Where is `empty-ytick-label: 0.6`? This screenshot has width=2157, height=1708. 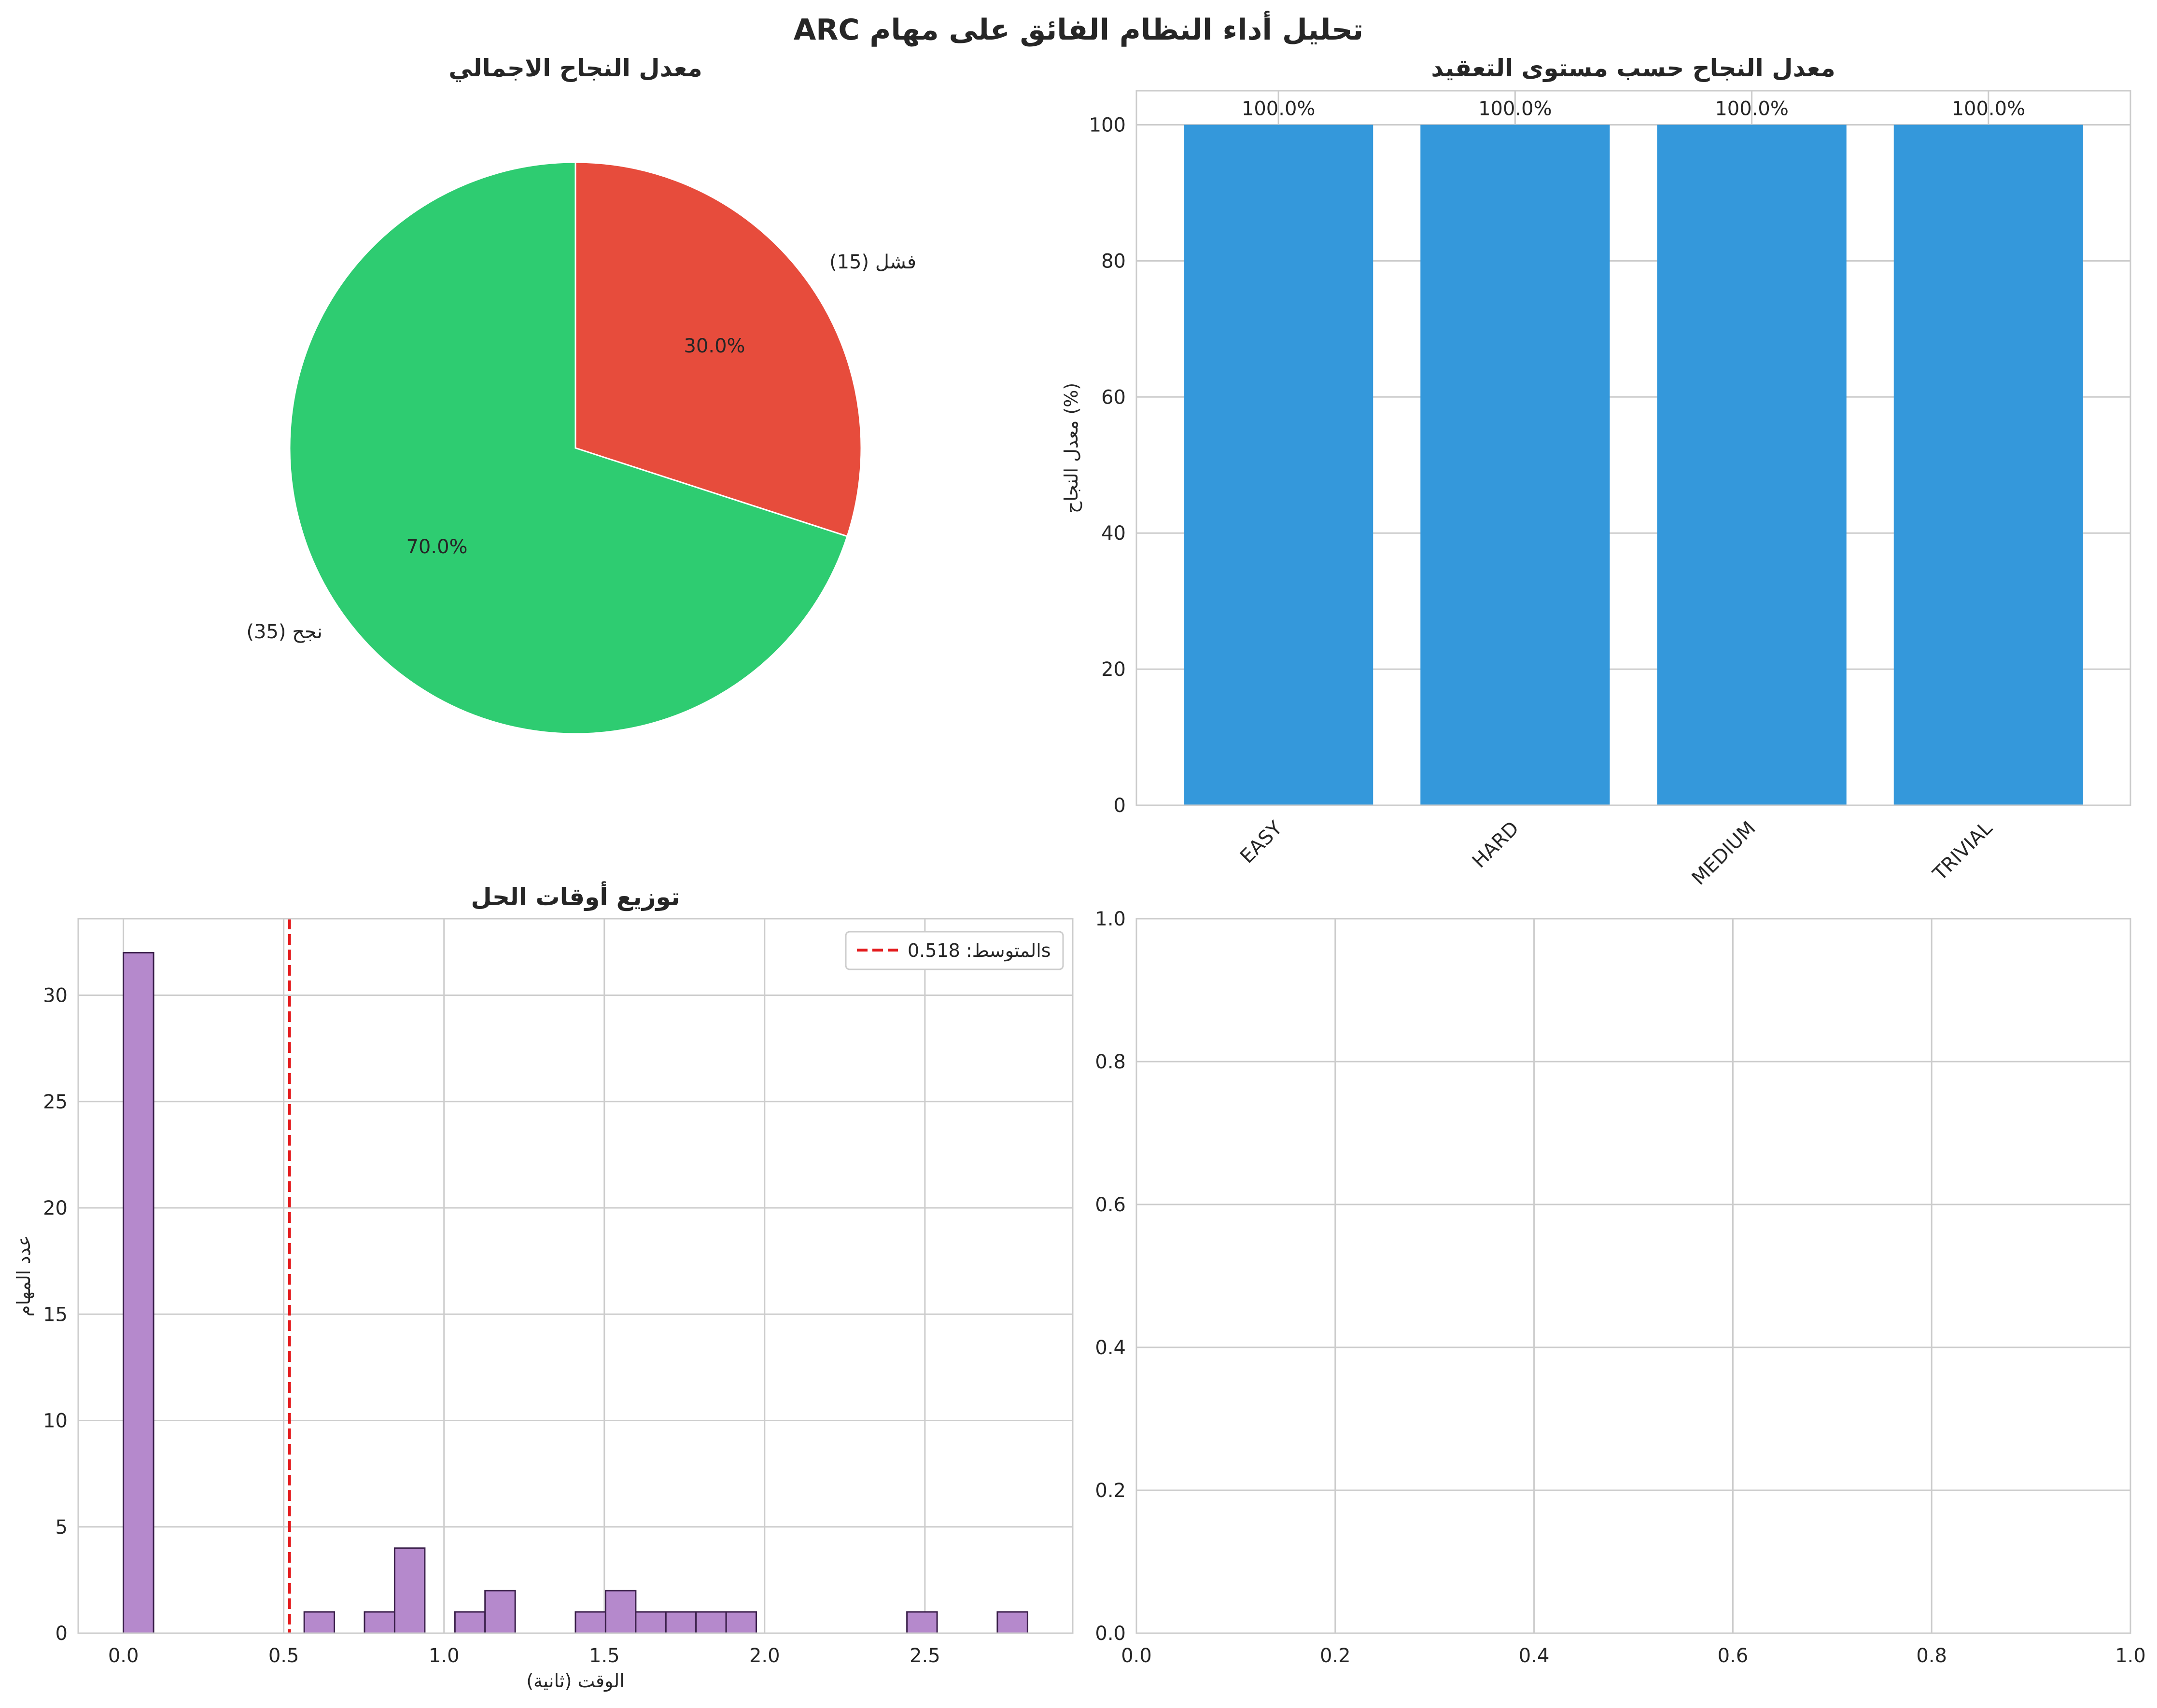
empty-ytick-label: 0.6 is located at coordinates (1111, 1205).